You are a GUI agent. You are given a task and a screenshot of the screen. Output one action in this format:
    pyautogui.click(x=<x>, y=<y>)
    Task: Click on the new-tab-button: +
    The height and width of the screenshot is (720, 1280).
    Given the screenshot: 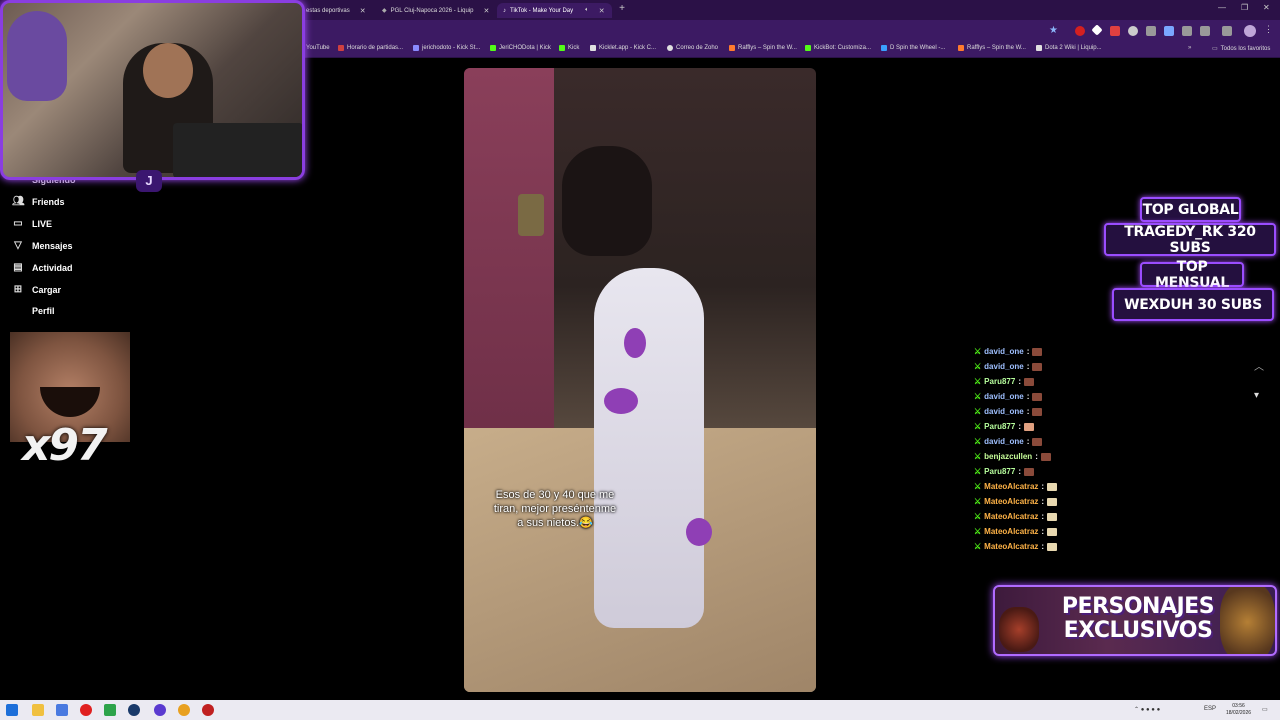 What is the action you would take?
    pyautogui.click(x=622, y=8)
    